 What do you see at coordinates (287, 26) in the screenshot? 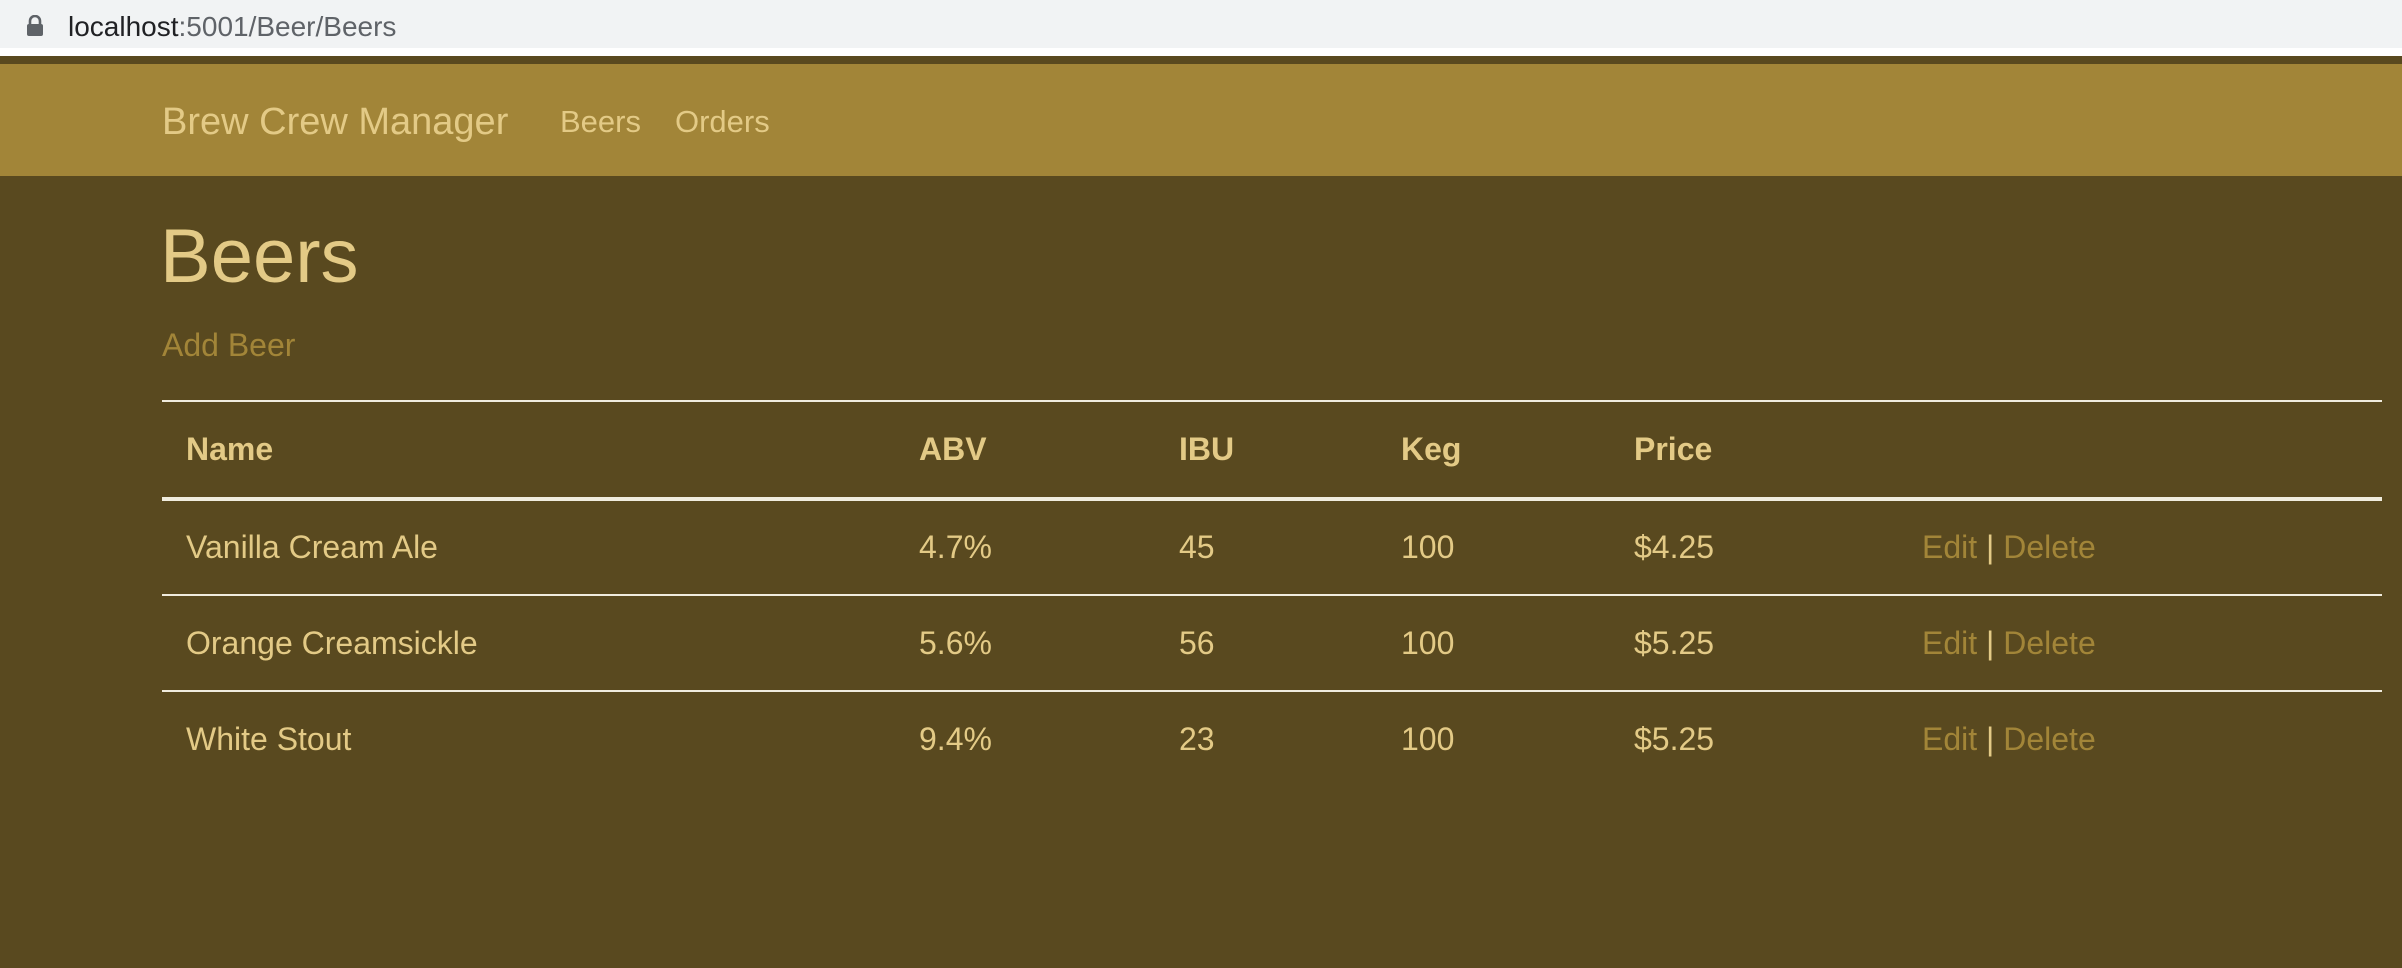
I see `url-path: :5001/Beer/Beers` at bounding box center [287, 26].